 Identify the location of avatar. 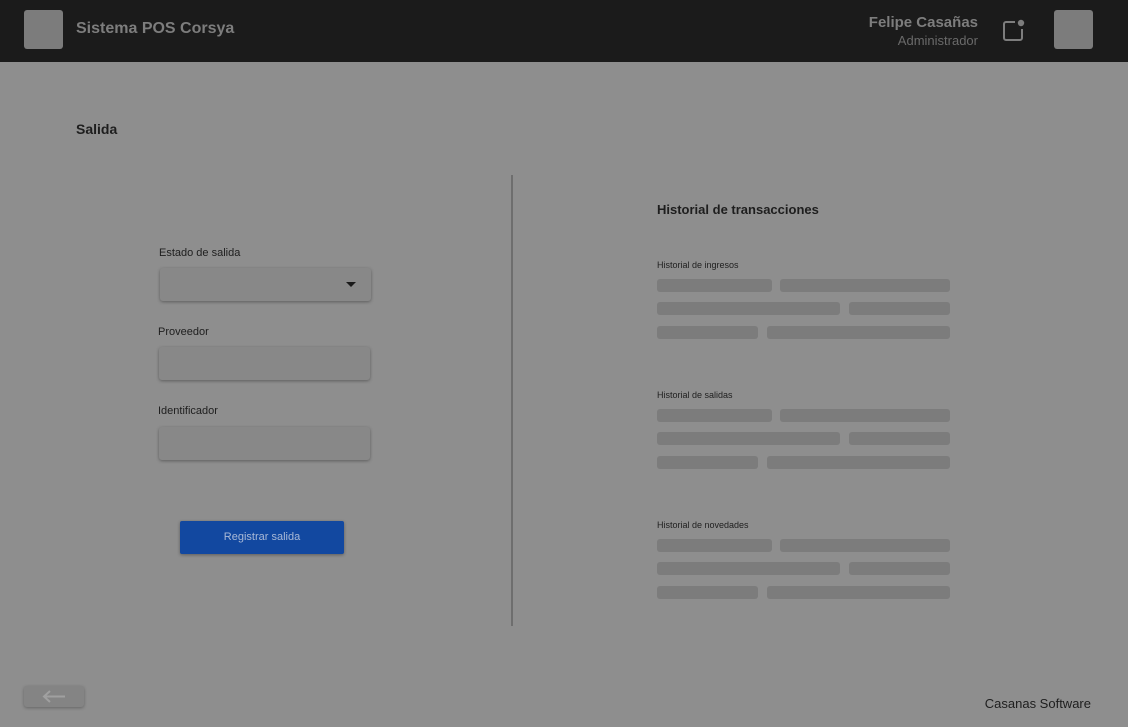
(1073, 29).